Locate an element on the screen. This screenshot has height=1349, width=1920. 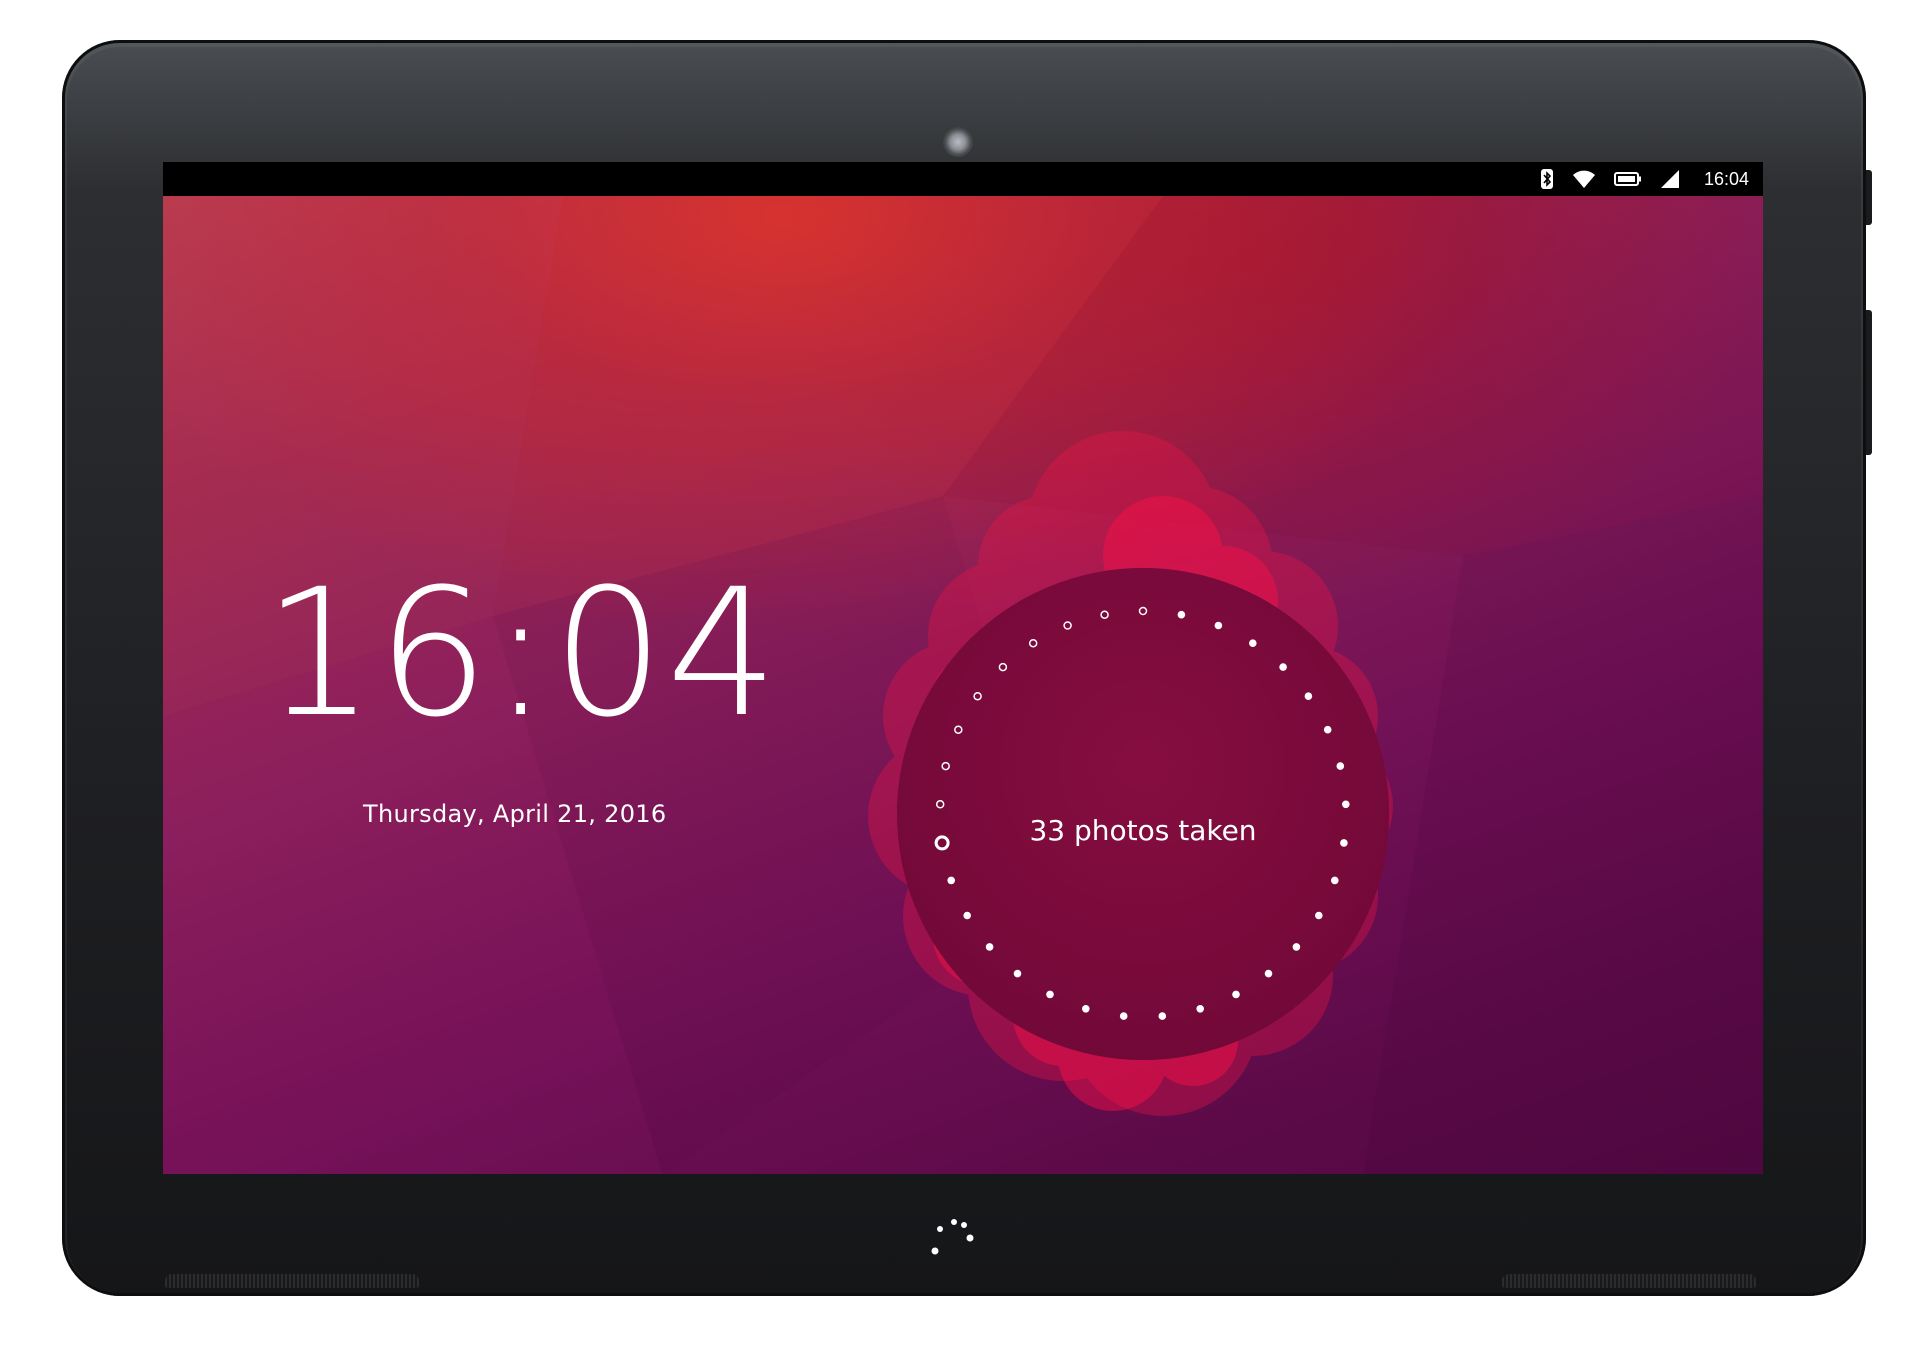
speaker-grille-left is located at coordinates (292, 1281).